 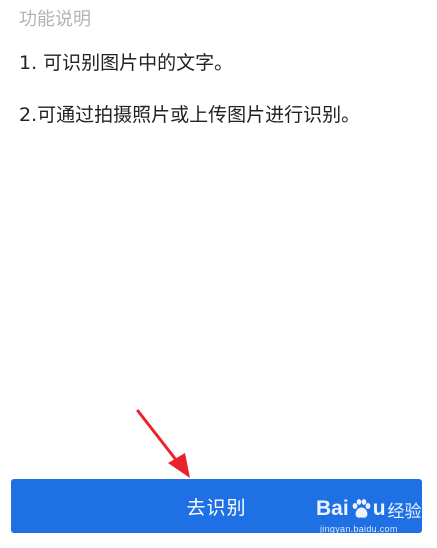 What do you see at coordinates (126, 63) in the screenshot?
I see `feature-description-line-1: 1. 可识别图片中的文字。` at bounding box center [126, 63].